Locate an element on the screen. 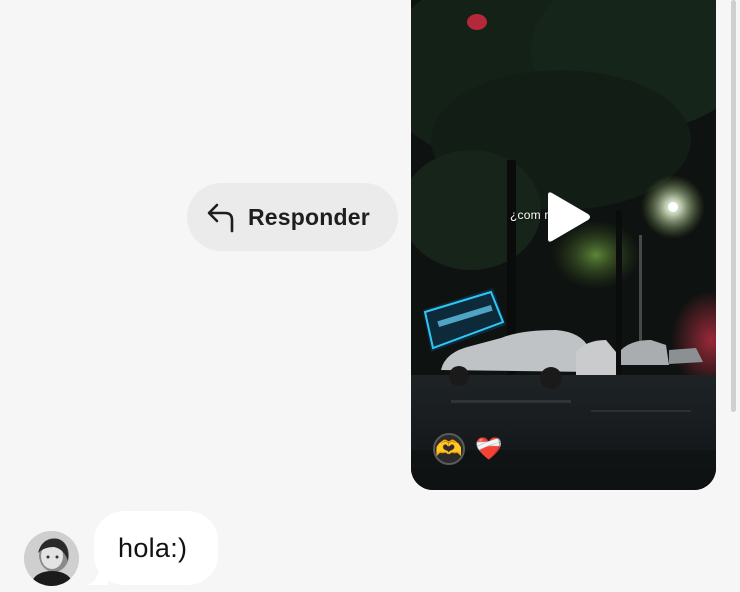  mending-heart-reaction: ❤️‍🩹 is located at coordinates (489, 449).